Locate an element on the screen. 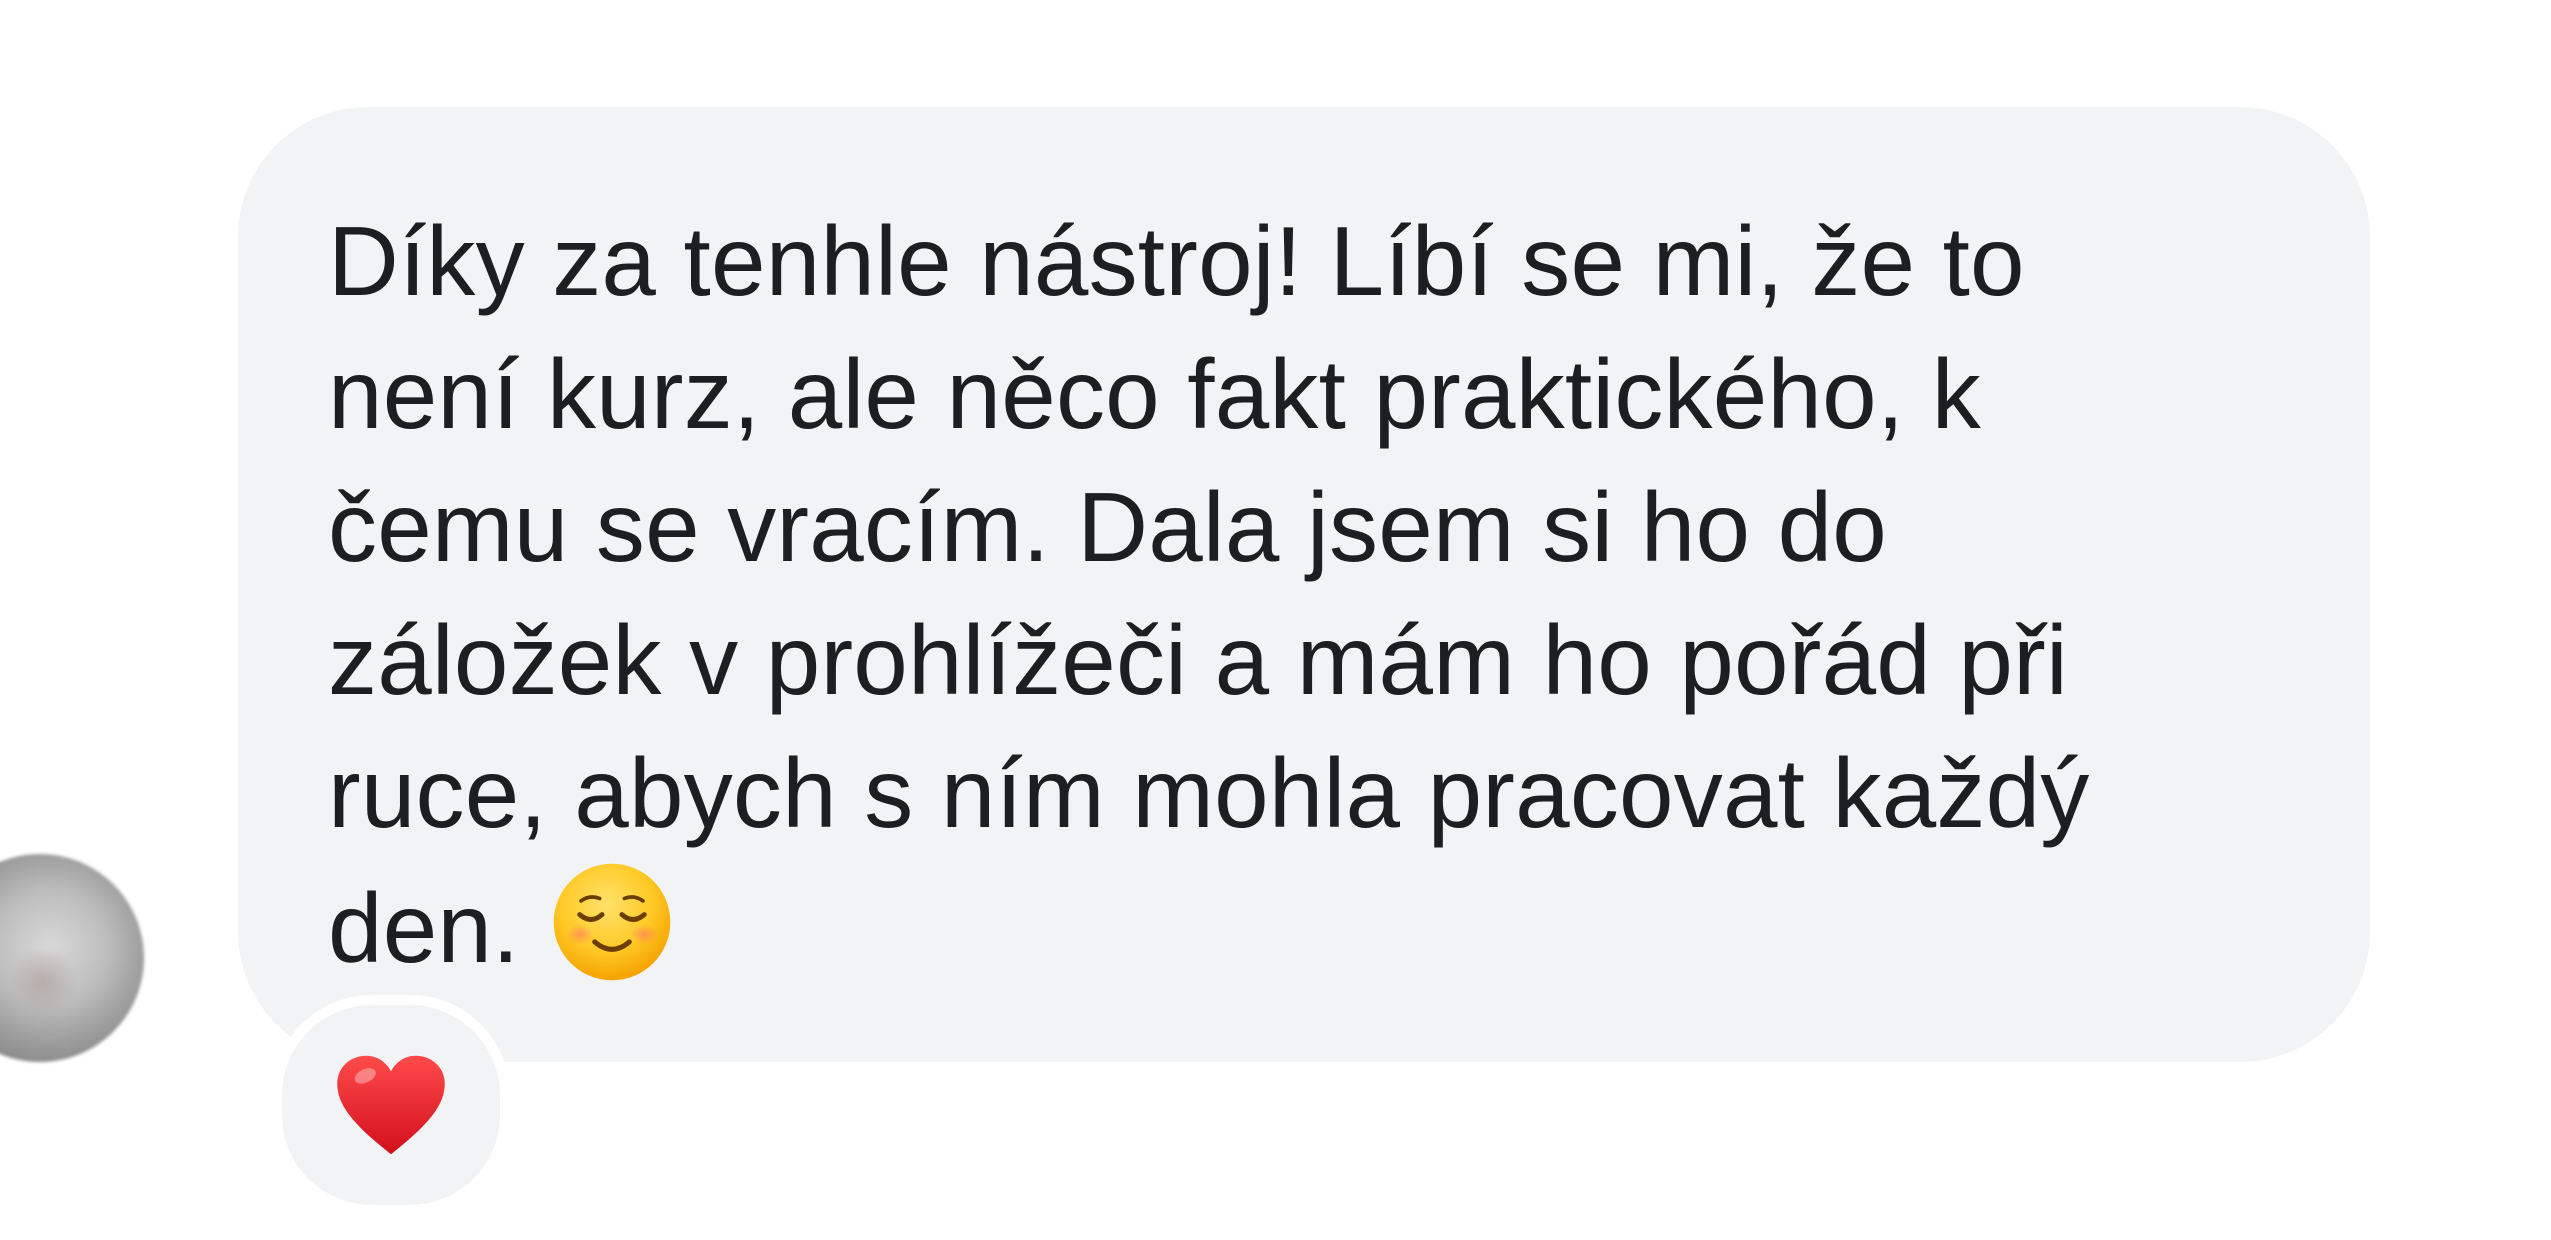 This screenshot has width=2551, height=1240. sender-avatar is located at coordinates (72, 958).